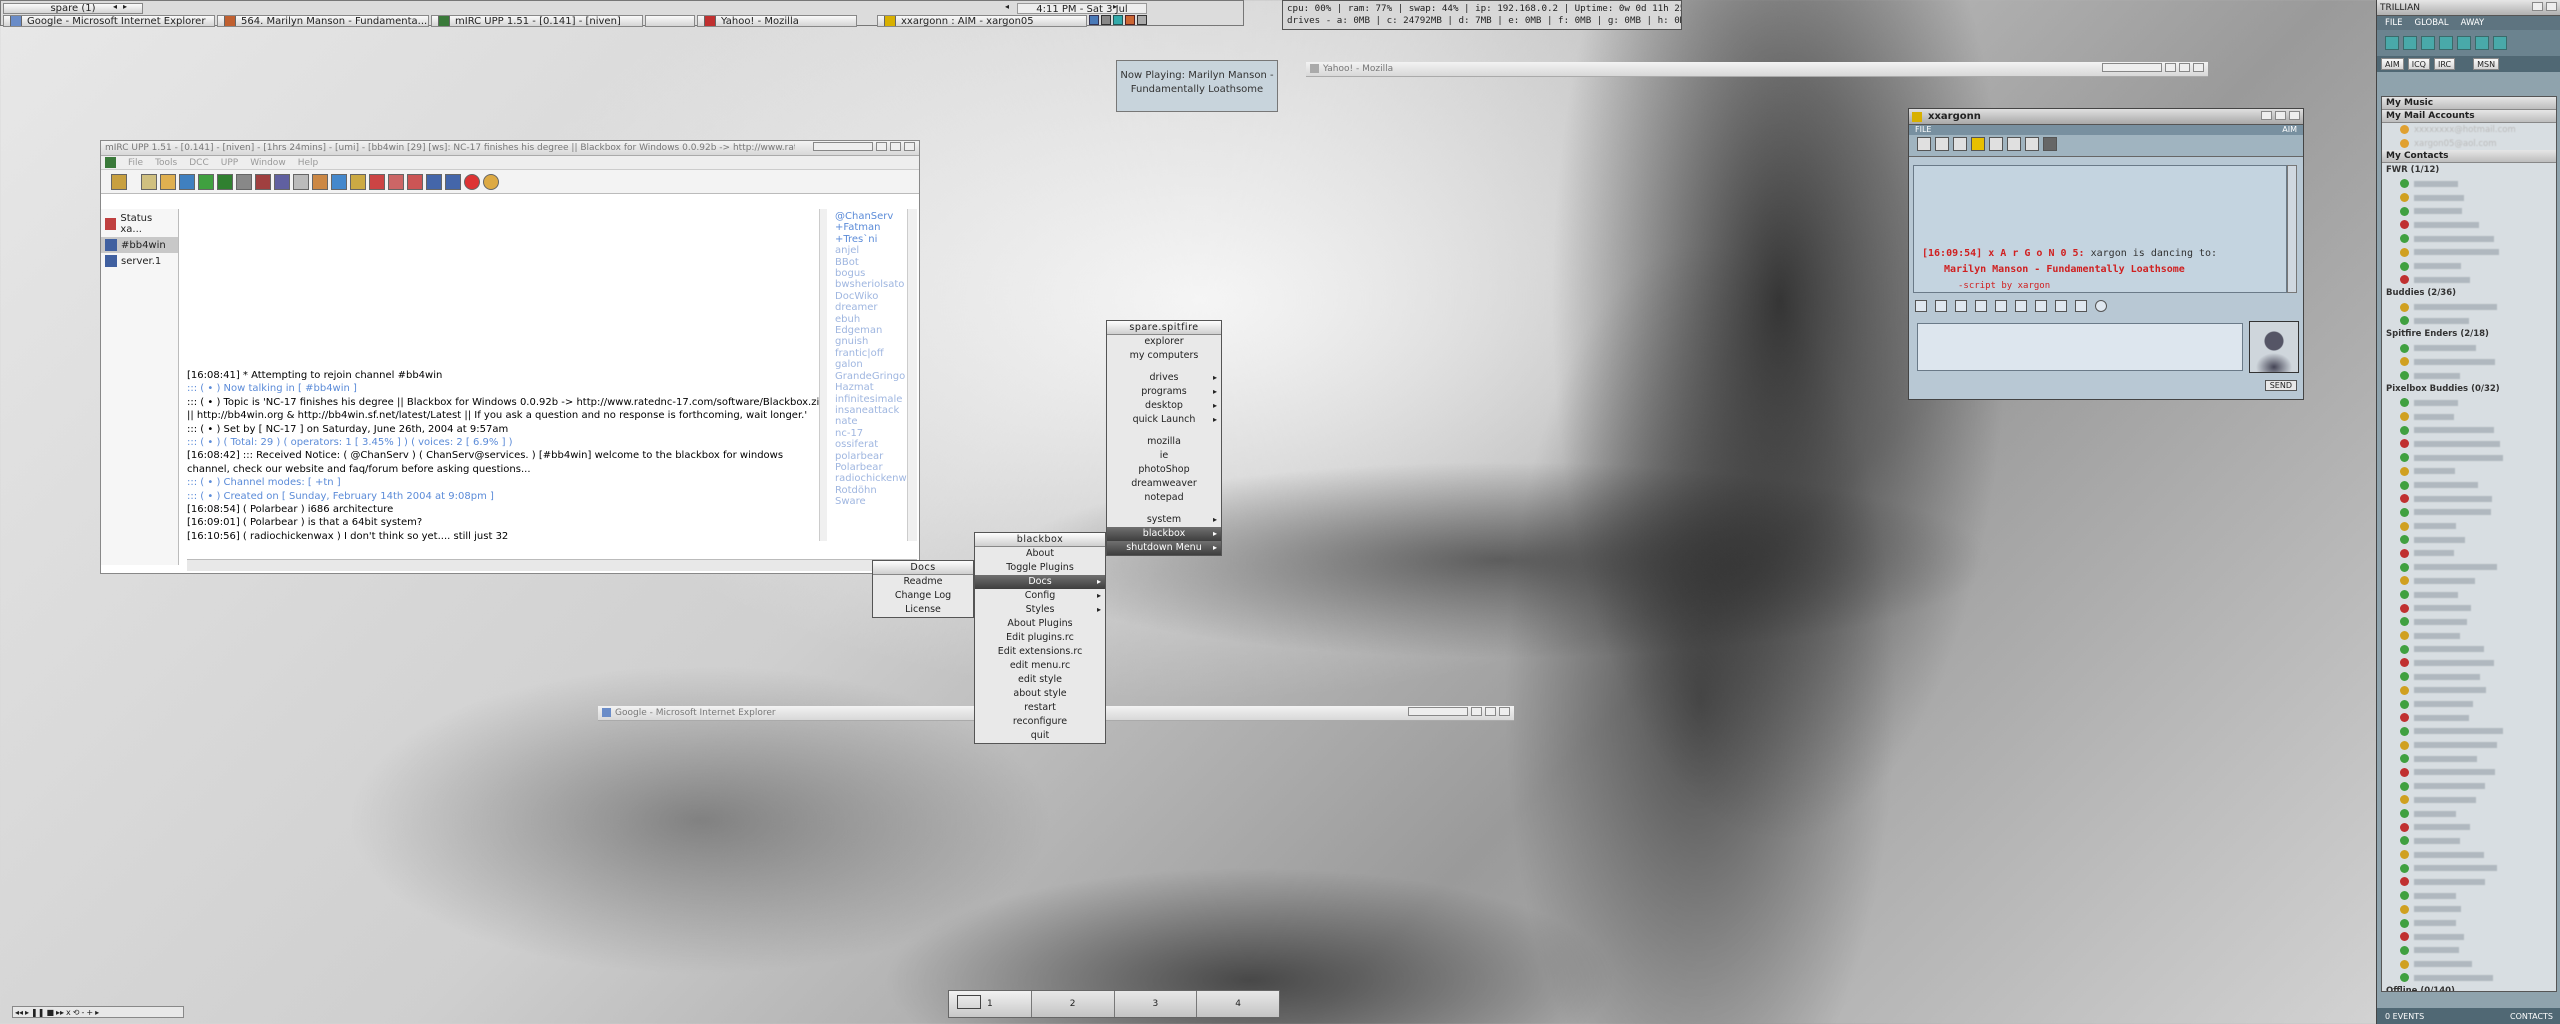 Image resolution: width=2560 pixels, height=1024 pixels. What do you see at coordinates (2428, 43) in the screenshot?
I see `trillian-groups-icon` at bounding box center [2428, 43].